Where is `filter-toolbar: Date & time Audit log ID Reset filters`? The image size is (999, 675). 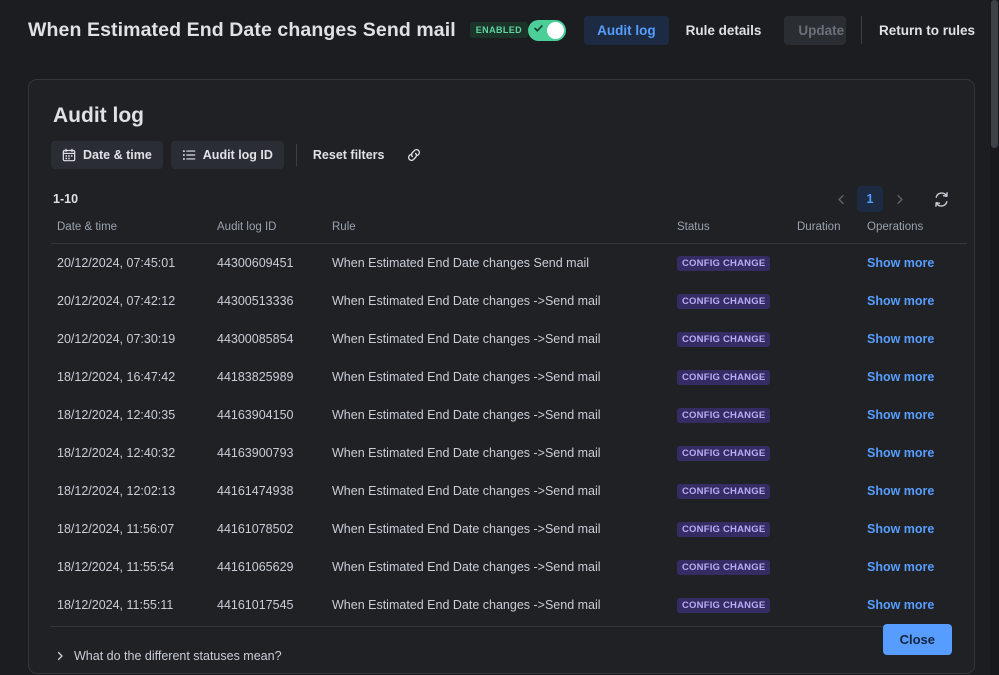
filter-toolbar: Date & time Audit log ID Reset filters is located at coordinates (501, 155).